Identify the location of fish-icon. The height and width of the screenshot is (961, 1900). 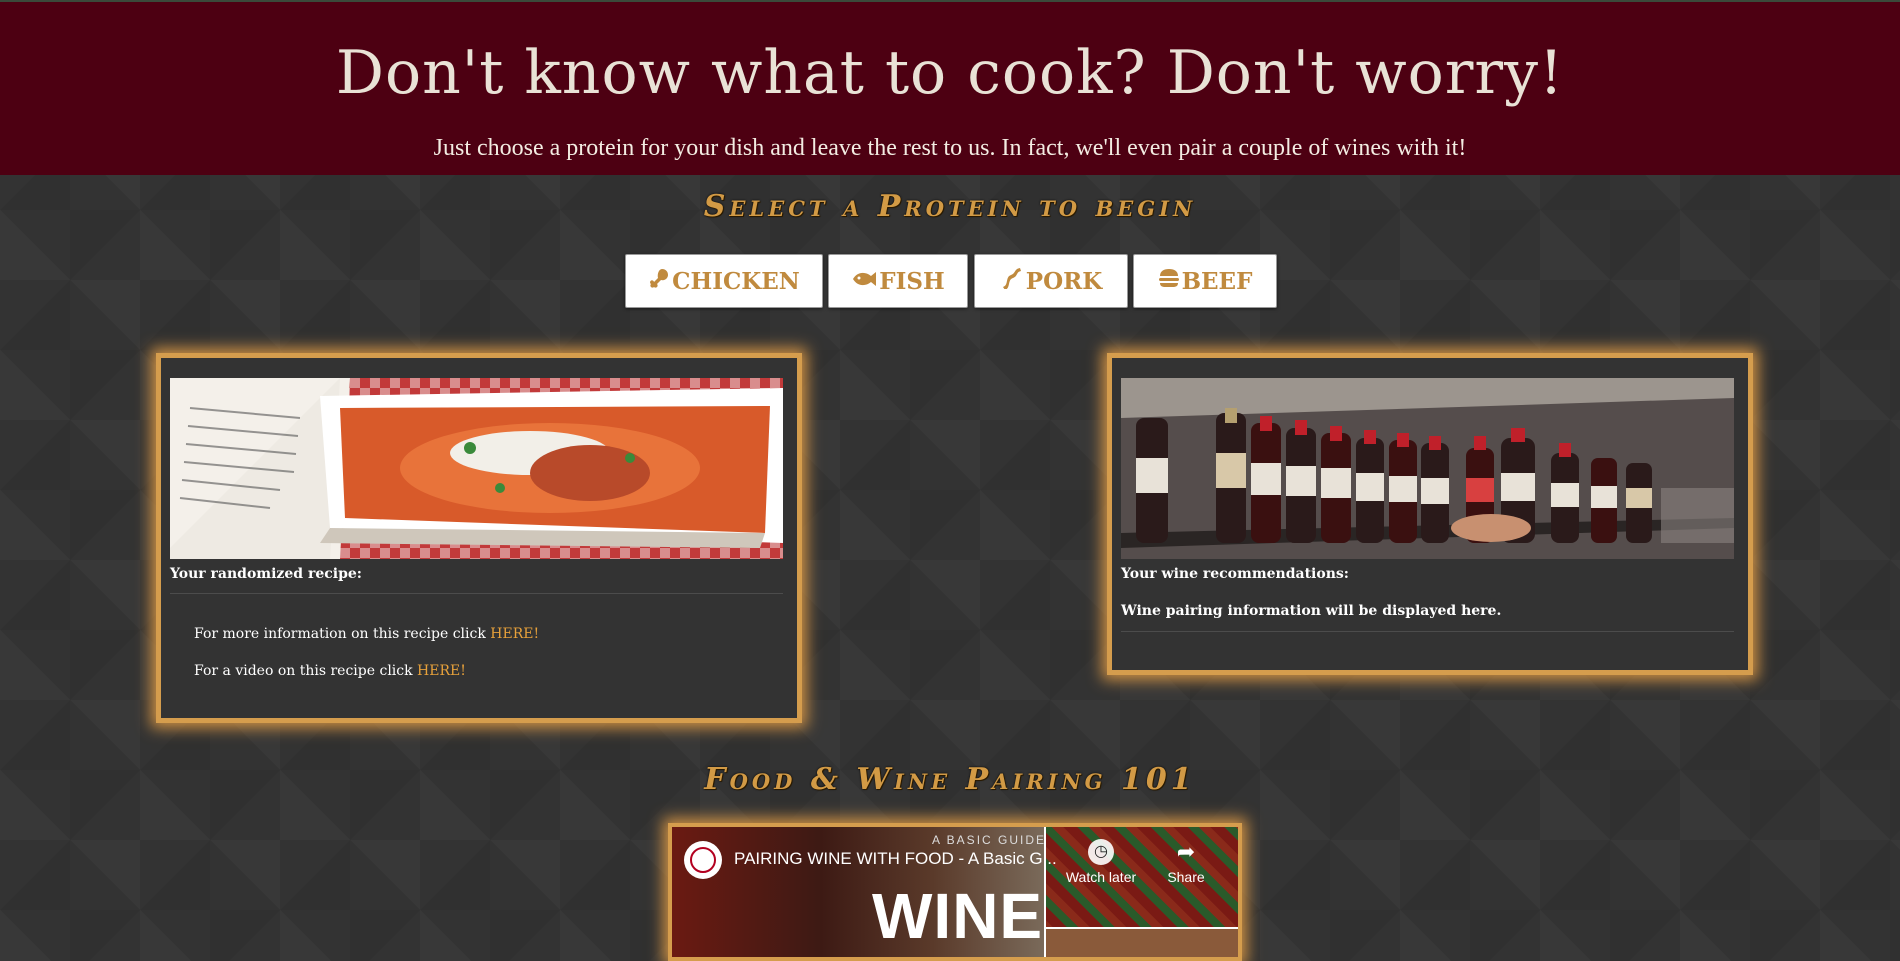
(864, 281).